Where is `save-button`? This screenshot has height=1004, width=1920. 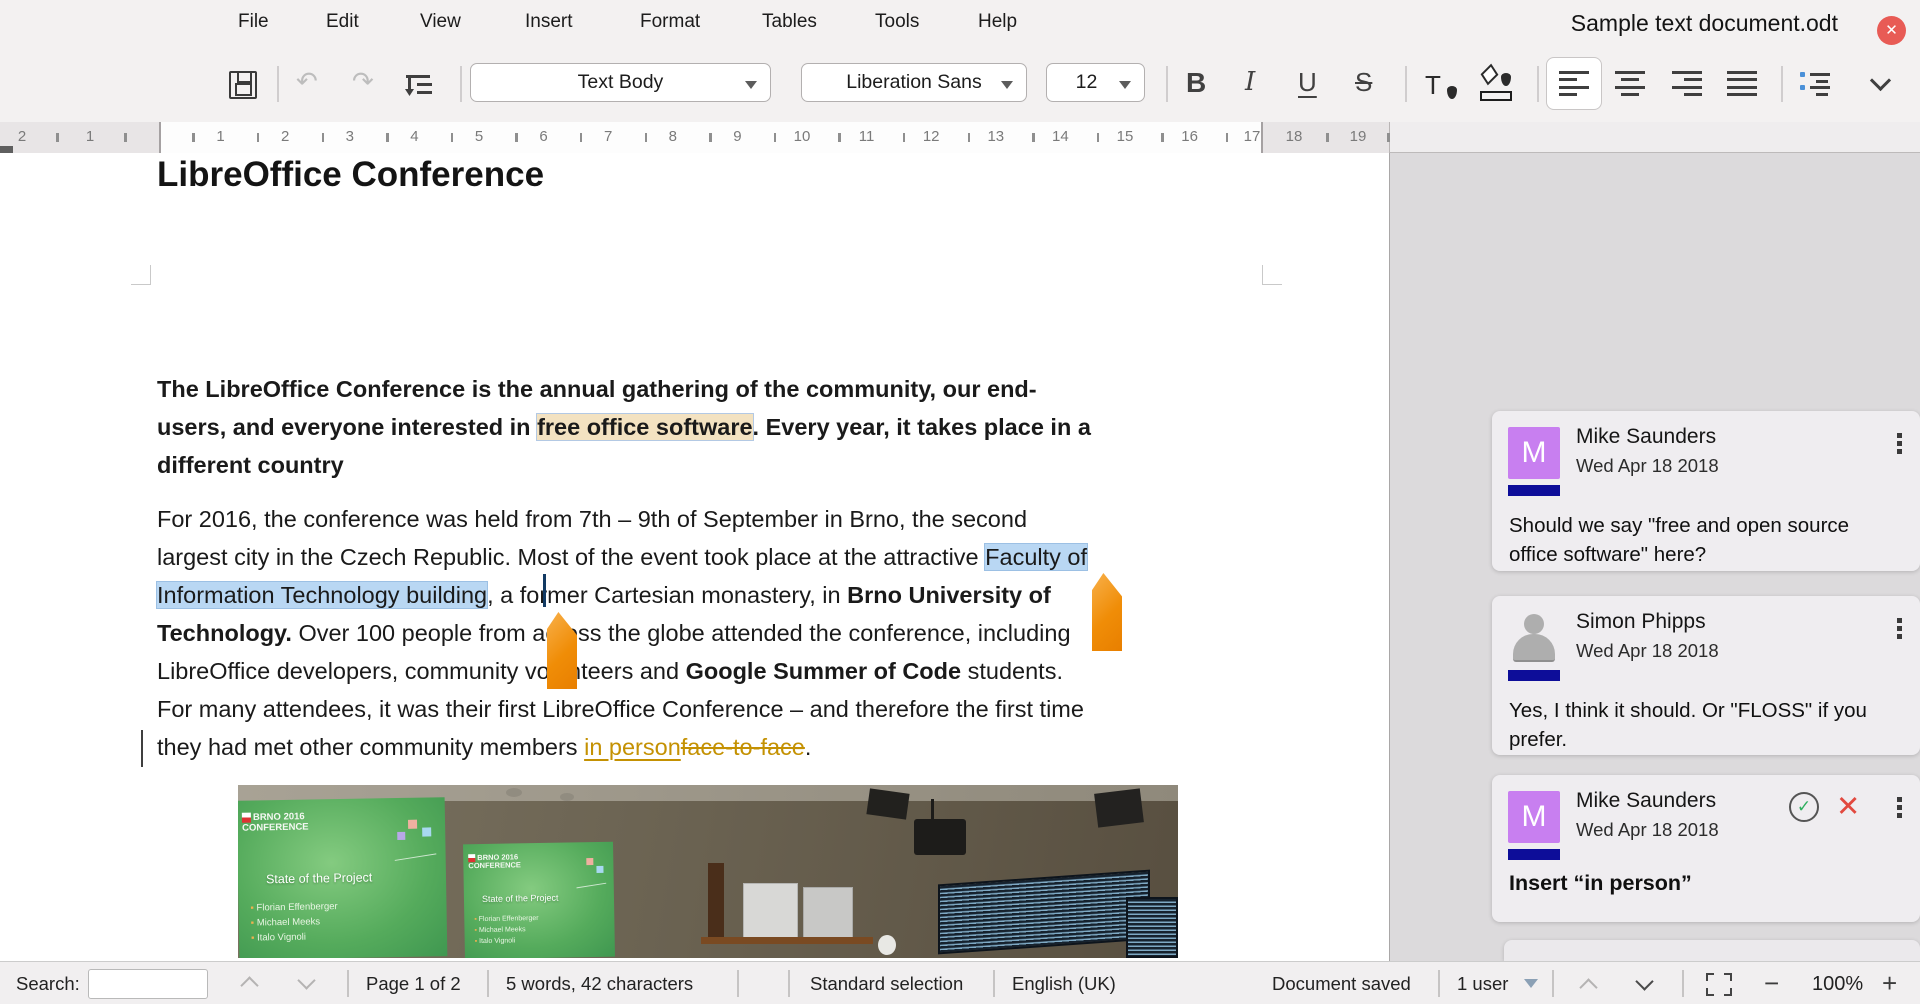
save-button is located at coordinates (243, 85).